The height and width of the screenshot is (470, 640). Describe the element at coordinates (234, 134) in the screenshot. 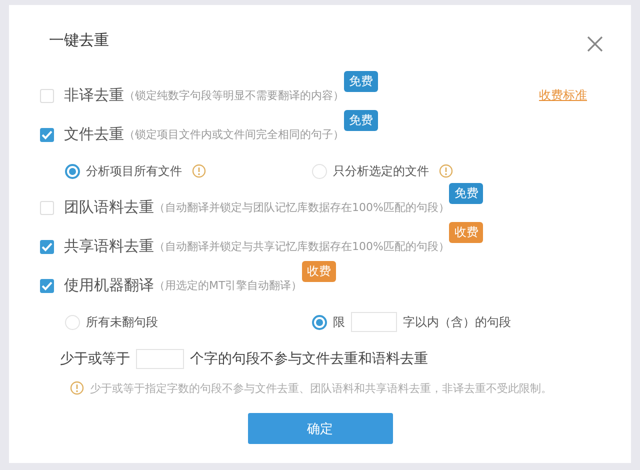

I see `option-description: （锁定项目文件内或文件间完全相同的句子）` at that location.